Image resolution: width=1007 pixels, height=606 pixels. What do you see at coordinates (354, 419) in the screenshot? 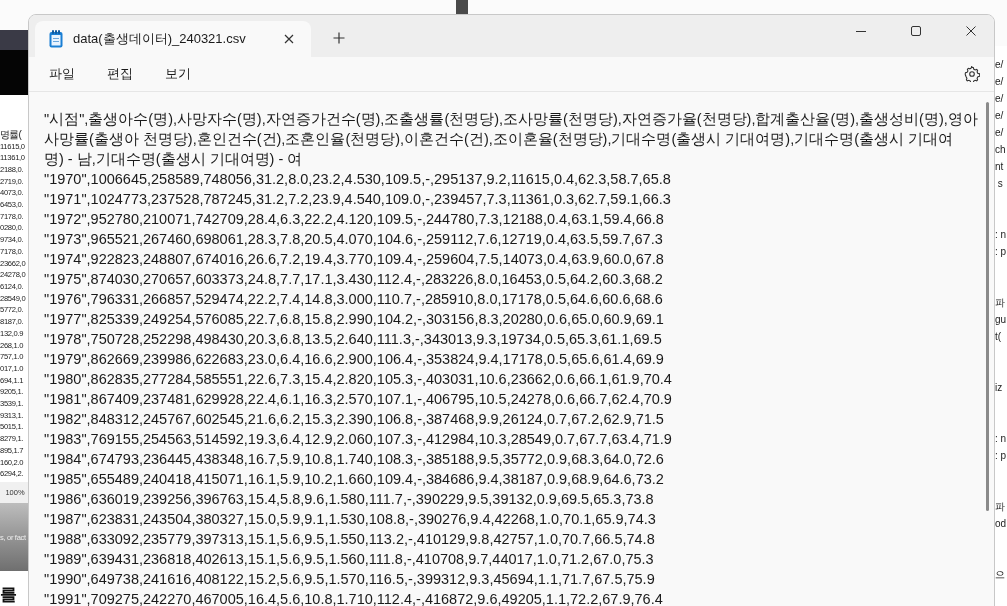
I see `text-line: "1982",848312,245767,602545,21.6,6.2,15.3,2.390,106.8,-,387468,9.9,26124,0.7,67.2,62.9,71.5` at bounding box center [354, 419].